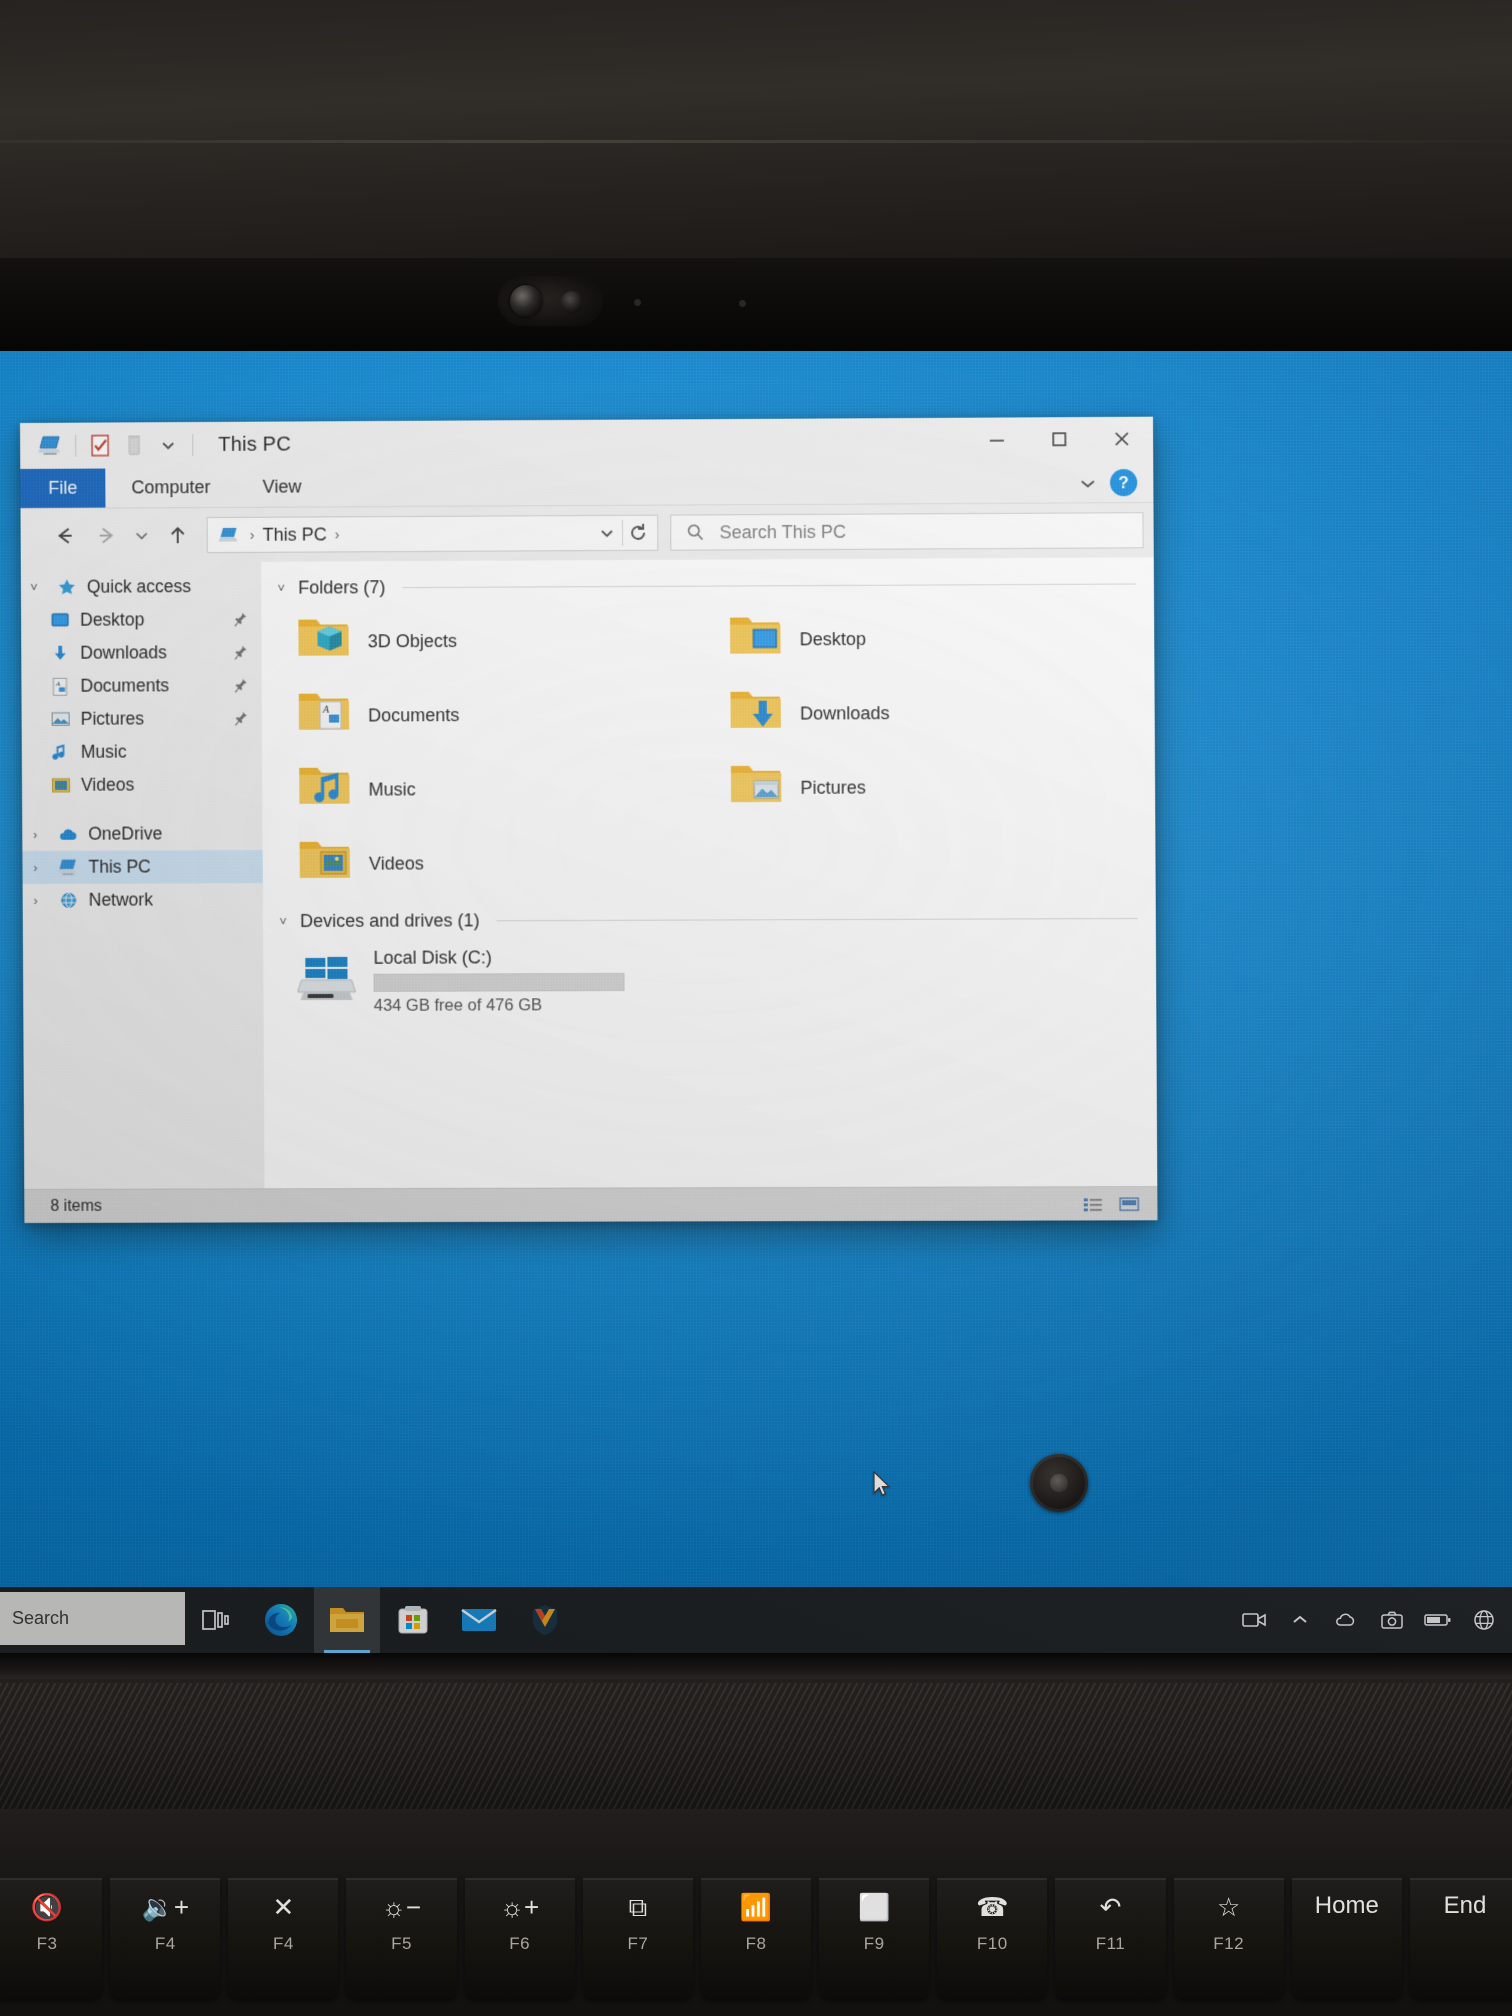 Image resolution: width=1512 pixels, height=2016 pixels. I want to click on folder-item-videos: Videos, so click(494, 863).